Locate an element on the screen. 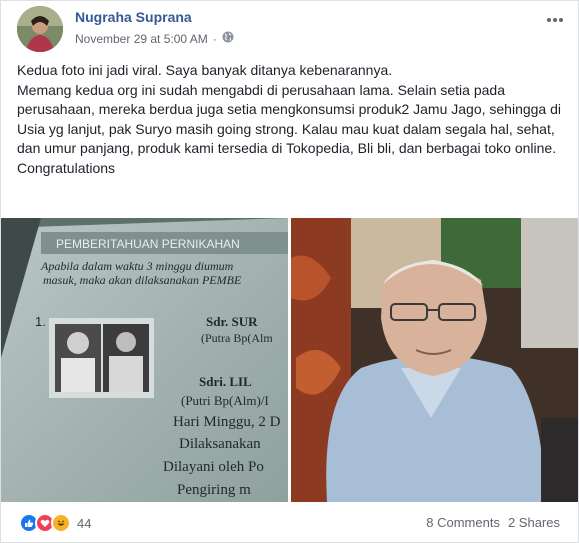  announcement-line: masuk, maka akan dilaksanakan PEMBE is located at coordinates (142, 280).